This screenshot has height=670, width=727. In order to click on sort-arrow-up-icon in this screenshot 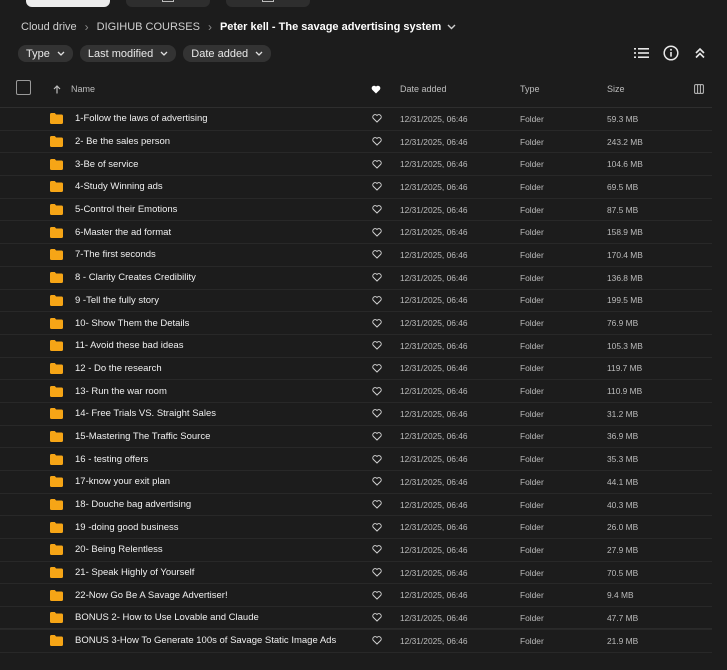, I will do `click(57, 89)`.